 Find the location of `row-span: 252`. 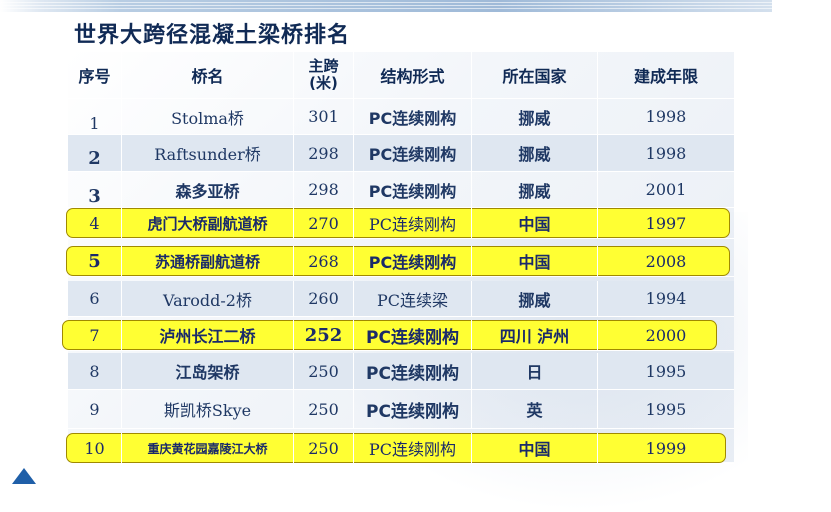

row-span: 252 is located at coordinates (324, 335).